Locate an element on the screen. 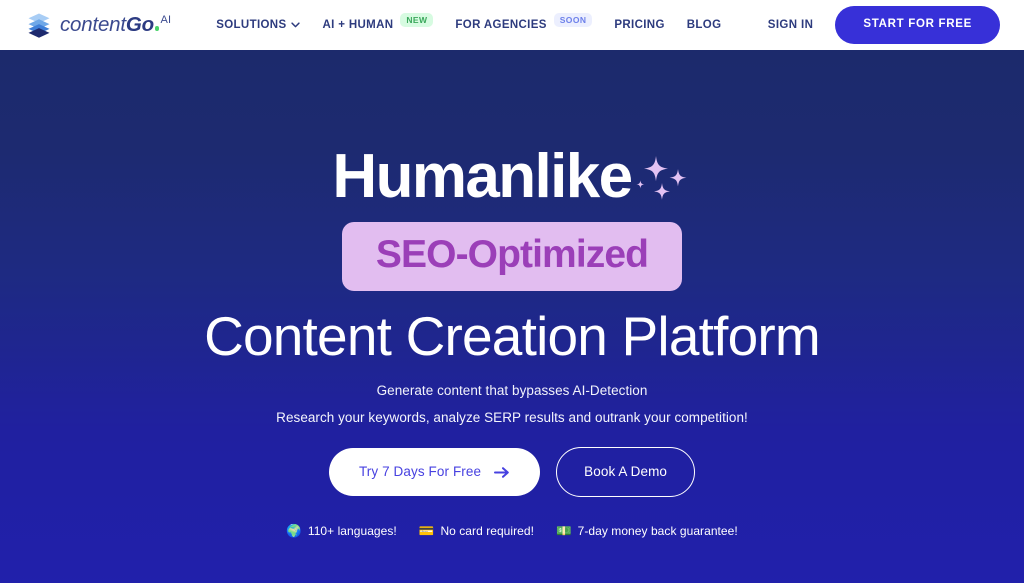  nav-item-label: PRICING is located at coordinates (639, 25).